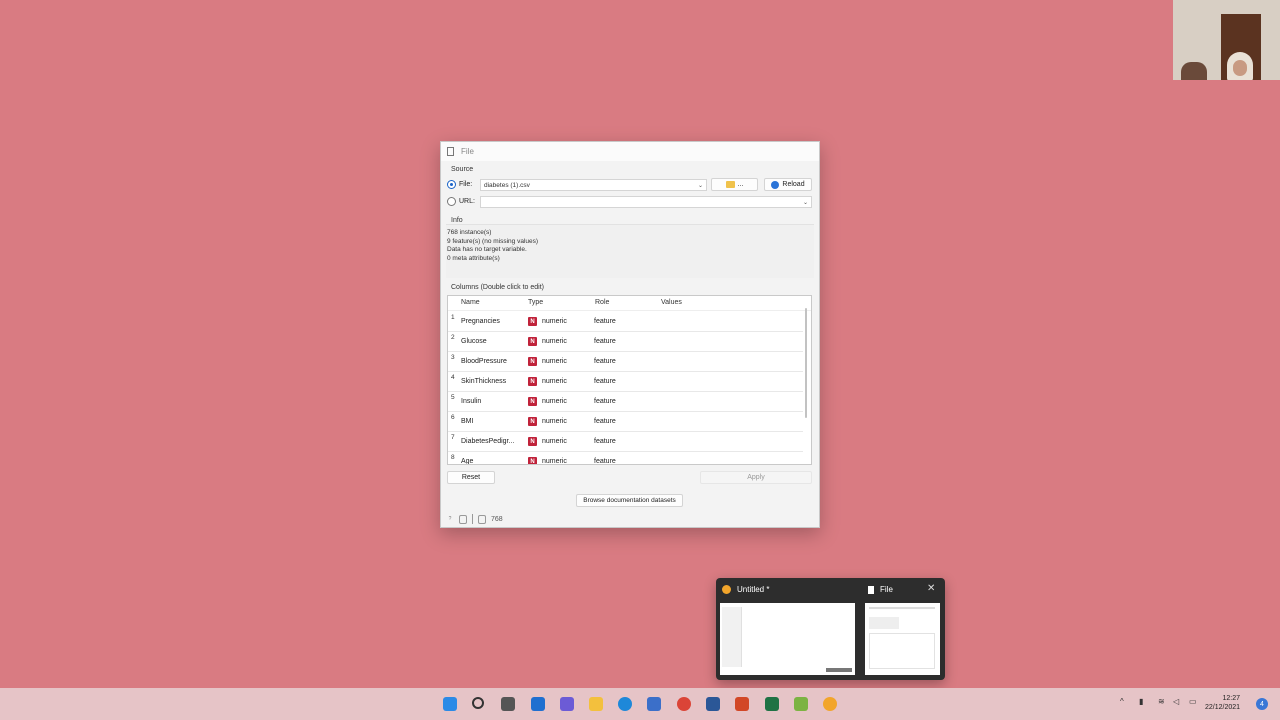 This screenshot has height=720, width=1280. Describe the element at coordinates (473, 258) in the screenshot. I see `info-meta: 0 meta attribute(s)` at that location.